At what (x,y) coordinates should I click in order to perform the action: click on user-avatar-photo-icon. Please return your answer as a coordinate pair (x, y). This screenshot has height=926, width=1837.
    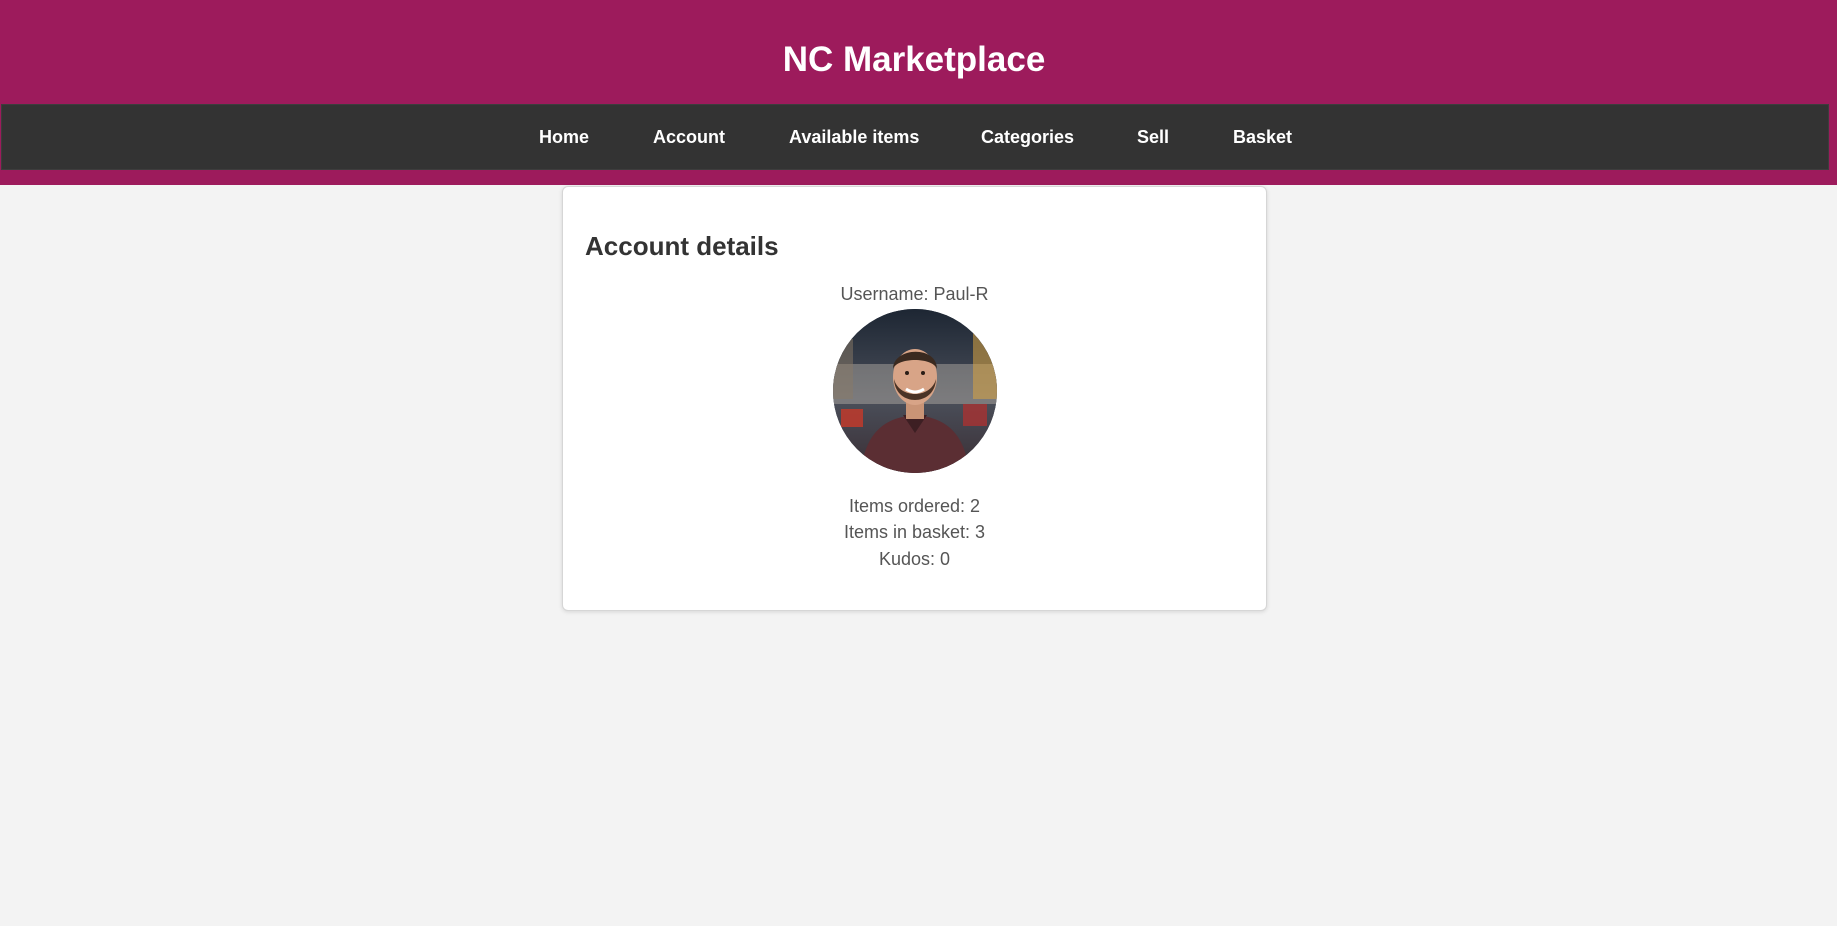
    Looking at the image, I should click on (915, 391).